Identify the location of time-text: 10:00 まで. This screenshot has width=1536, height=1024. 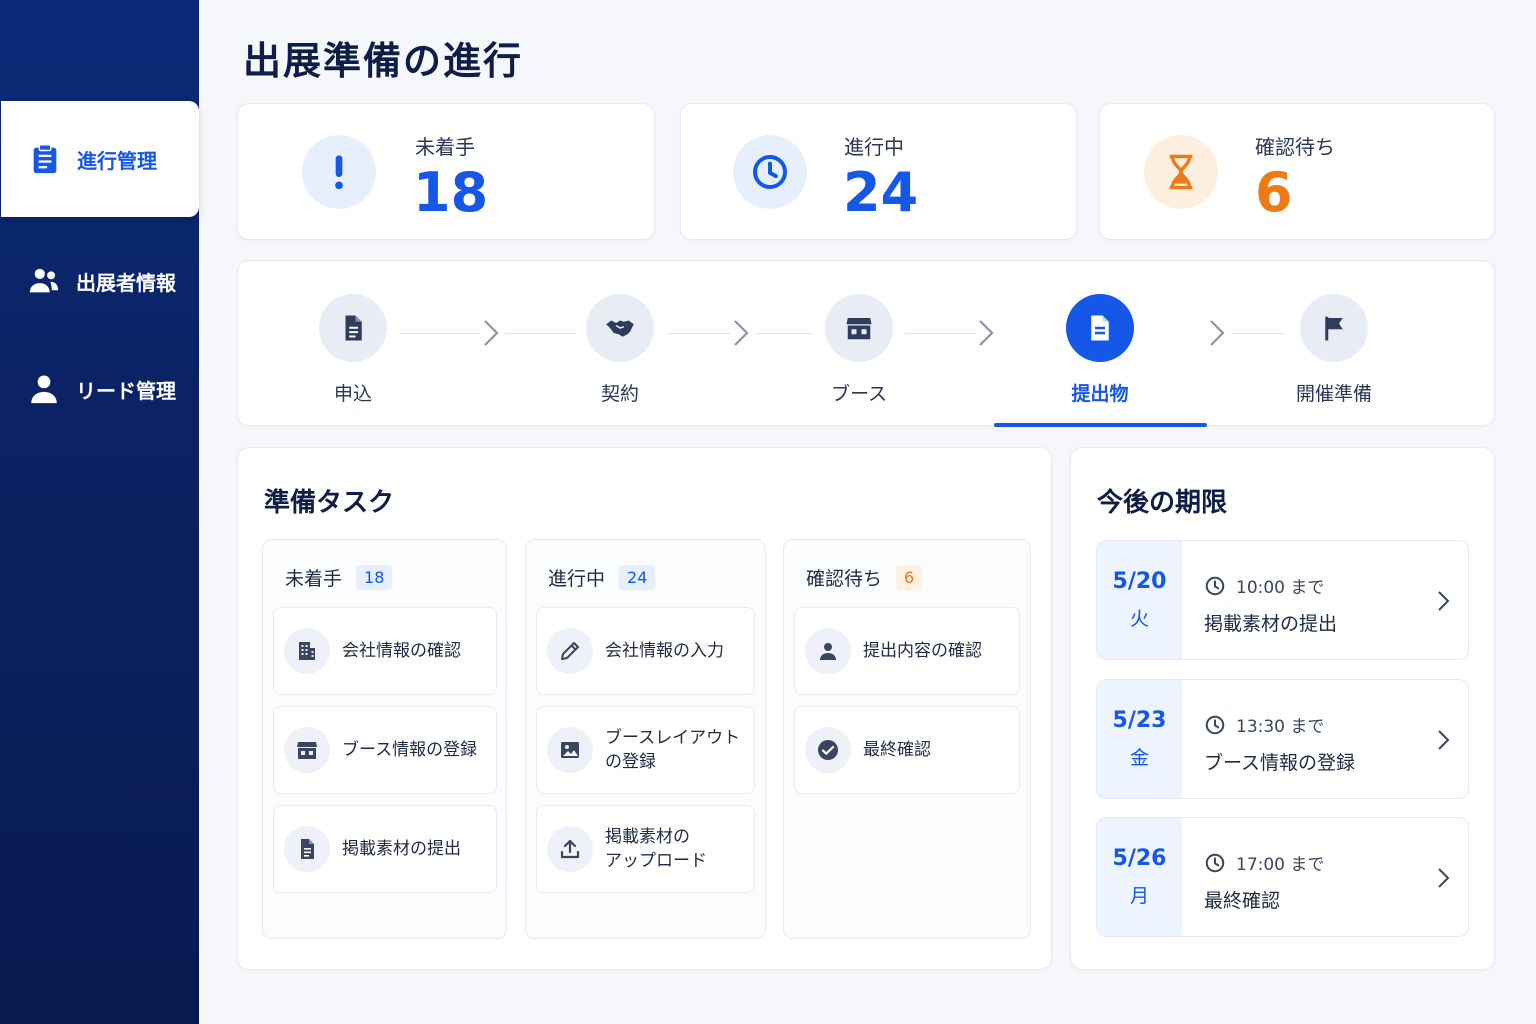
(1280, 588).